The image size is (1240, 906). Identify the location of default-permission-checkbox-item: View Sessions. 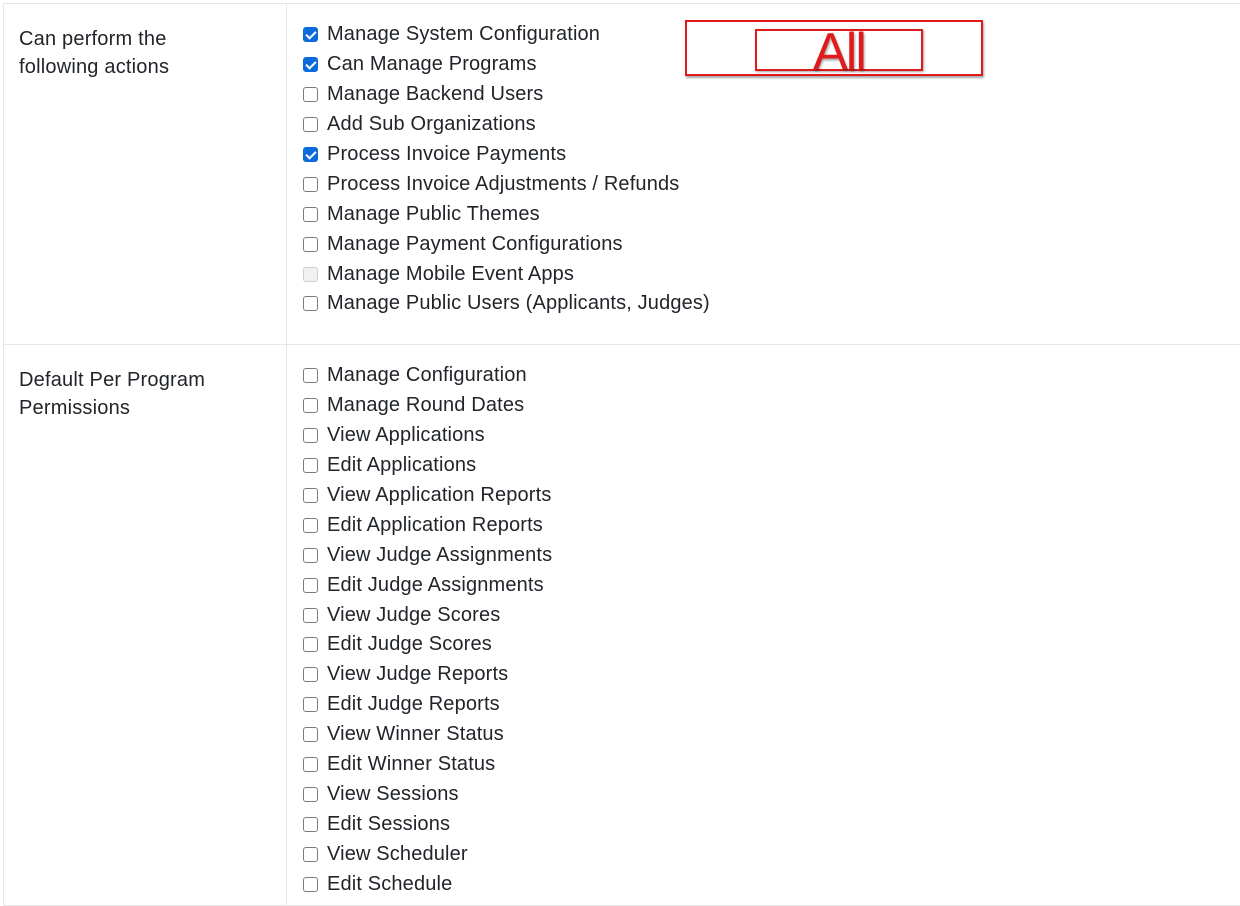
(771, 794).